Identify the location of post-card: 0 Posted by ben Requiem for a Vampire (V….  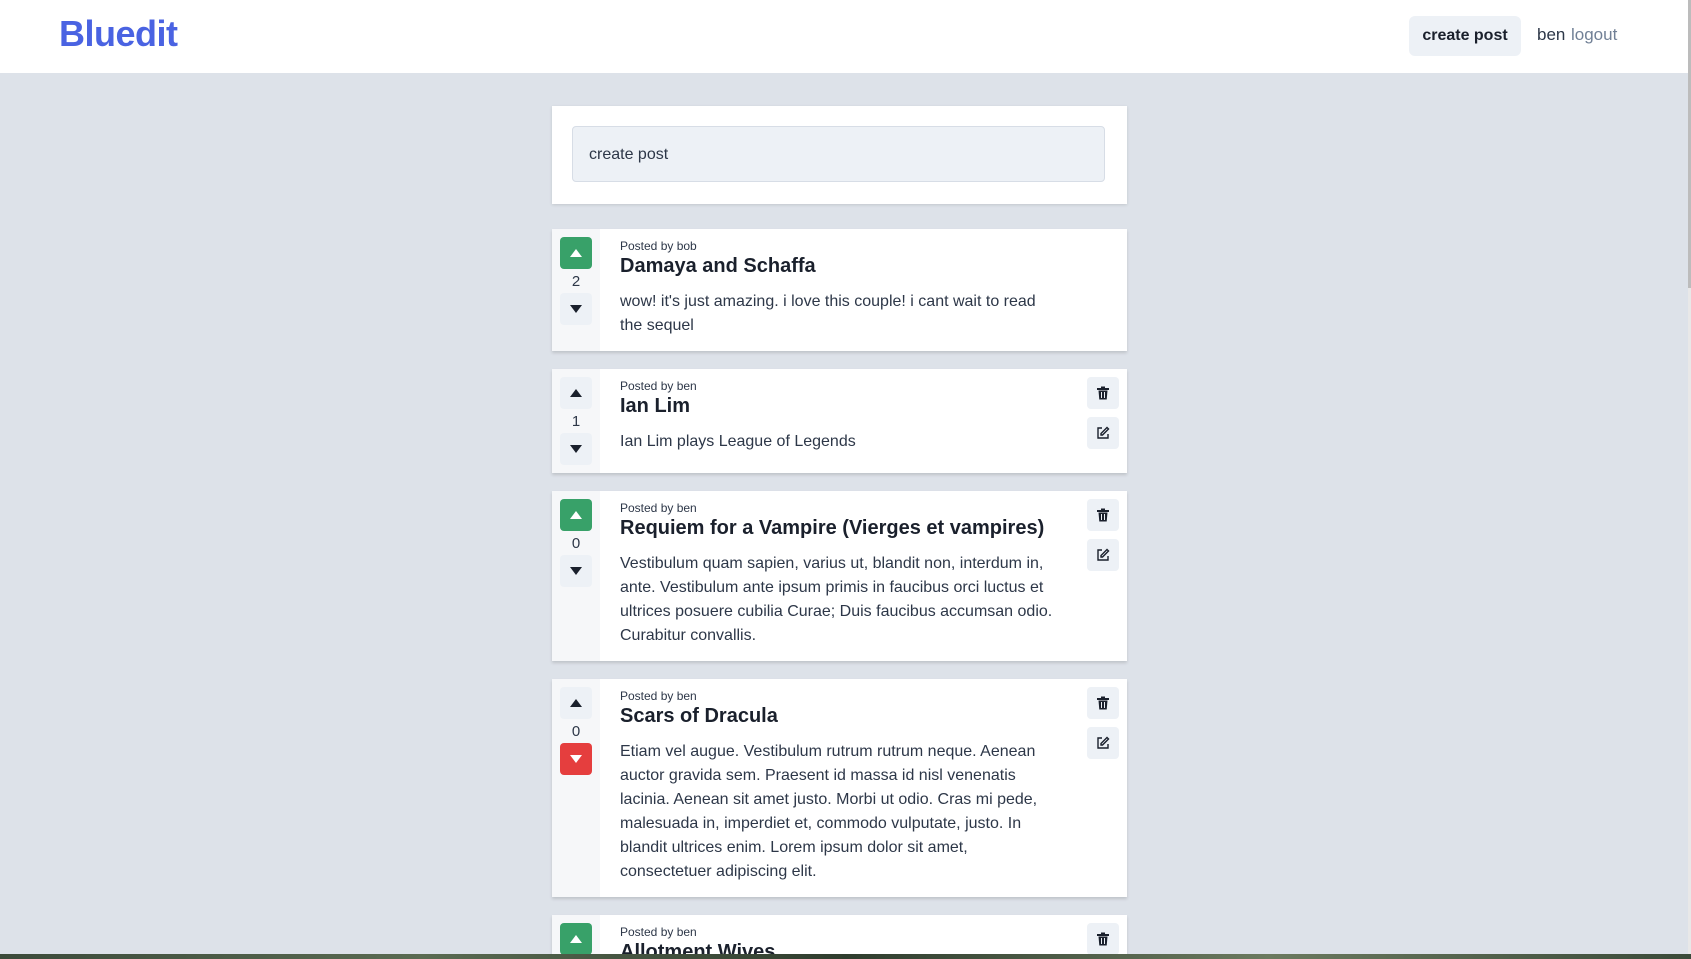
(839, 576).